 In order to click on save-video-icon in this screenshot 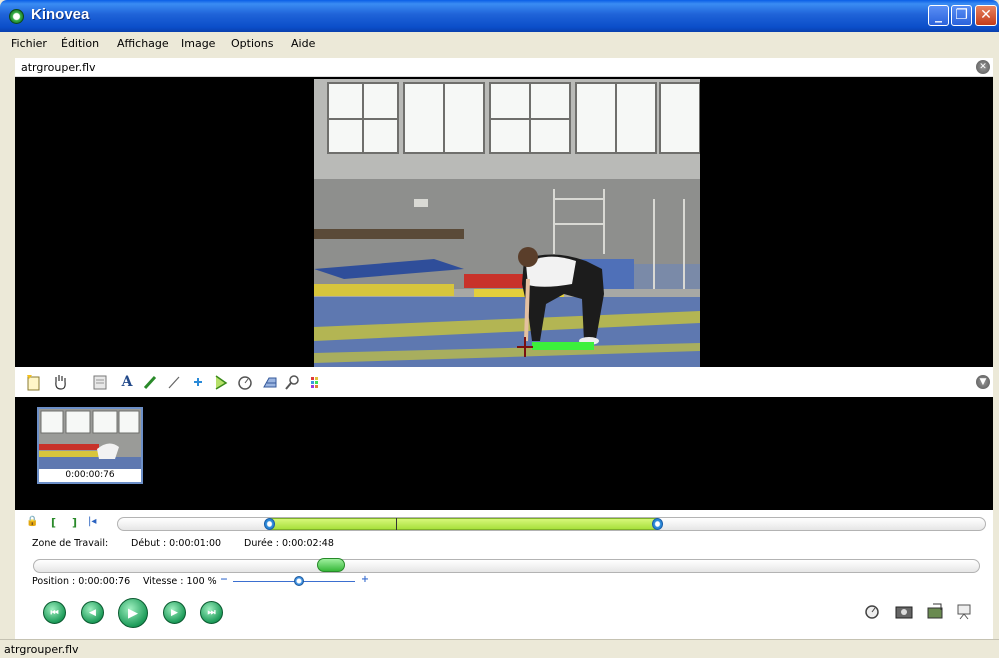, I will do `click(935, 613)`.